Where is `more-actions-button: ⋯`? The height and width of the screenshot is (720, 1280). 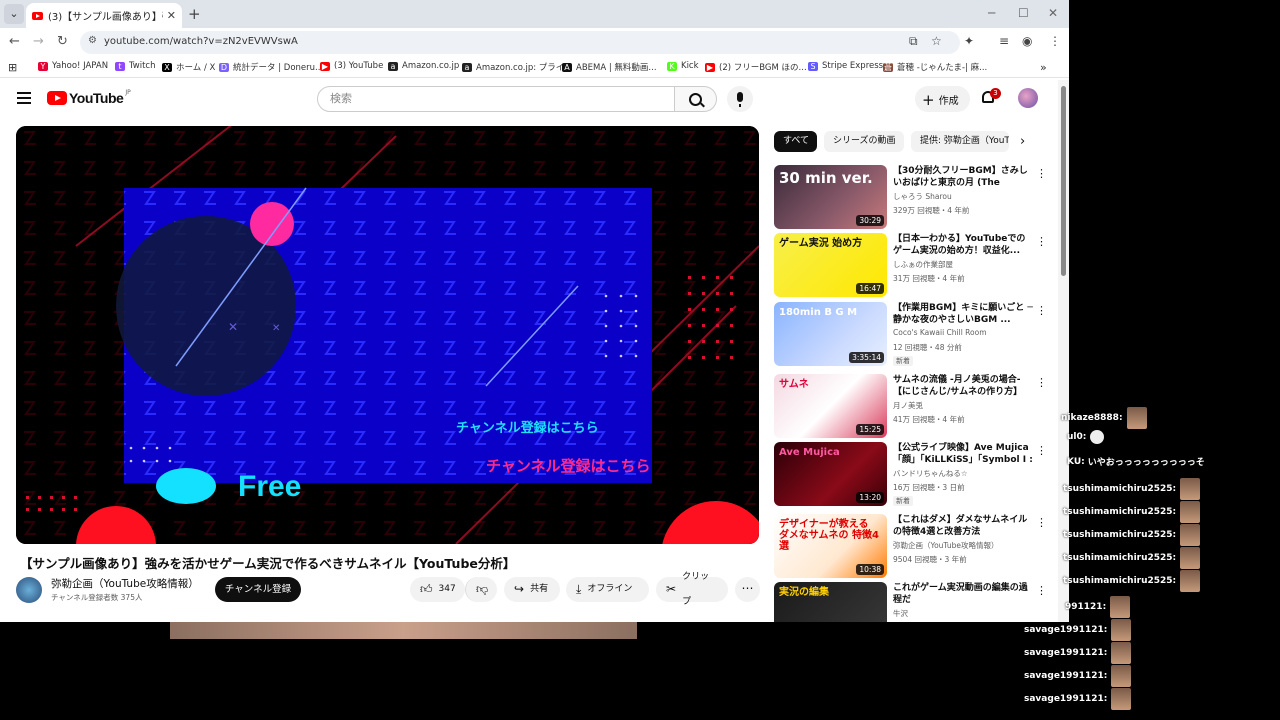
more-actions-button: ⋯ is located at coordinates (747, 589).